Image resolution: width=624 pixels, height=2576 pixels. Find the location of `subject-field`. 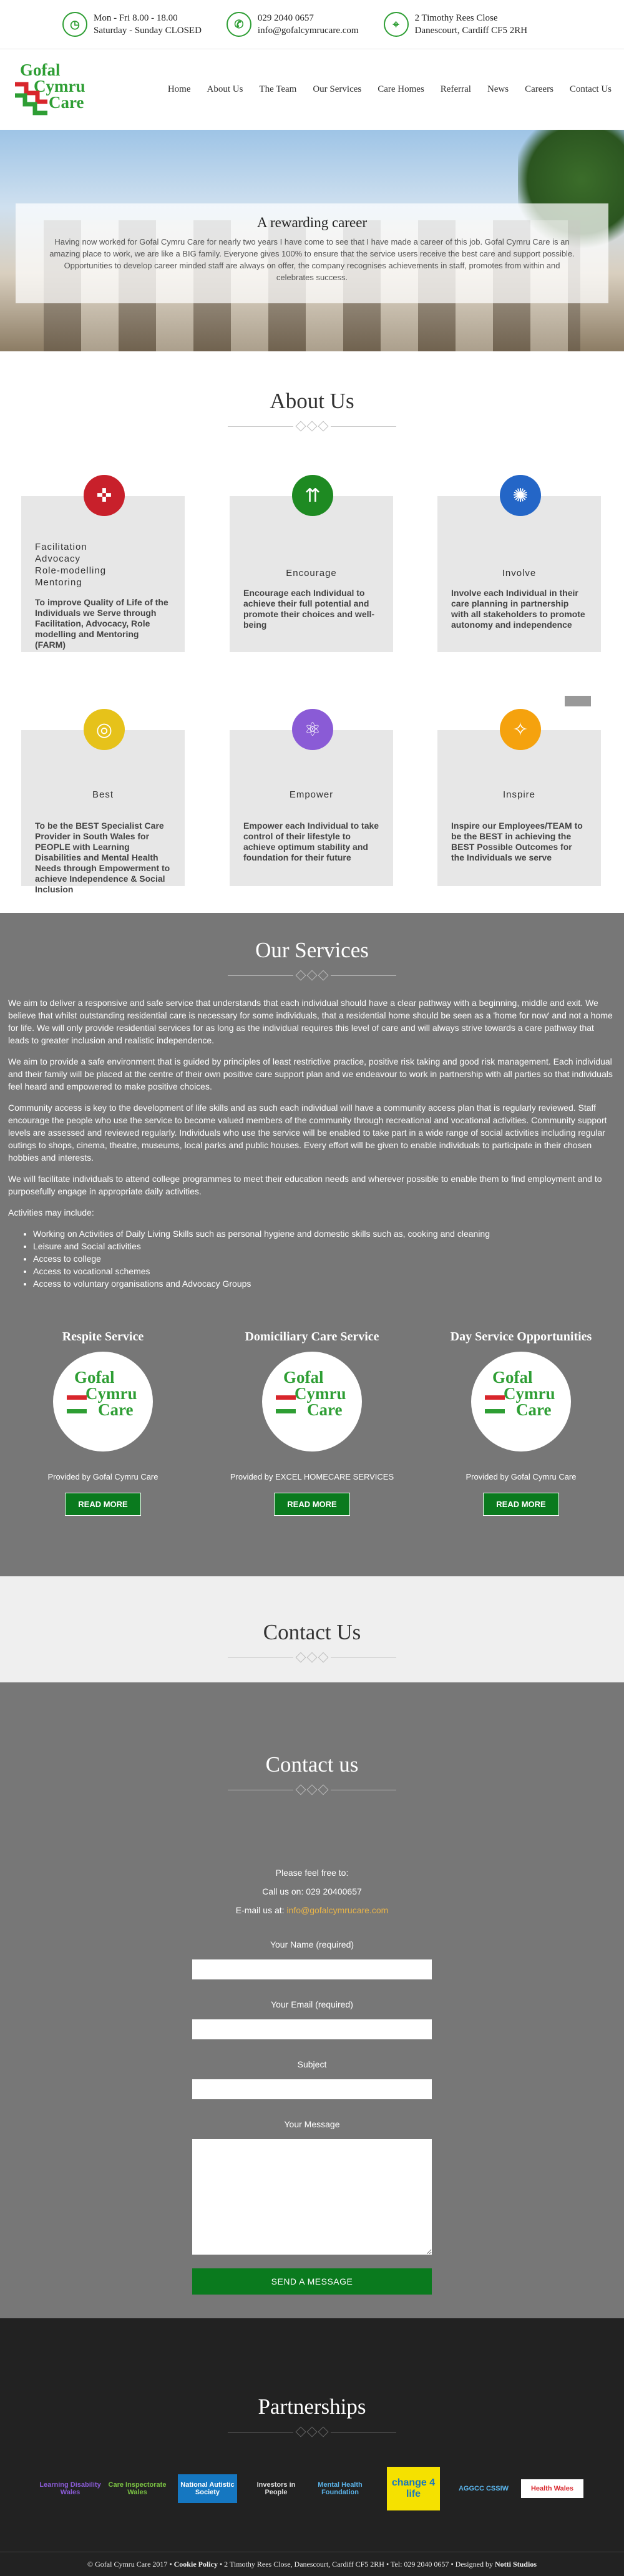

subject-field is located at coordinates (312, 2089).